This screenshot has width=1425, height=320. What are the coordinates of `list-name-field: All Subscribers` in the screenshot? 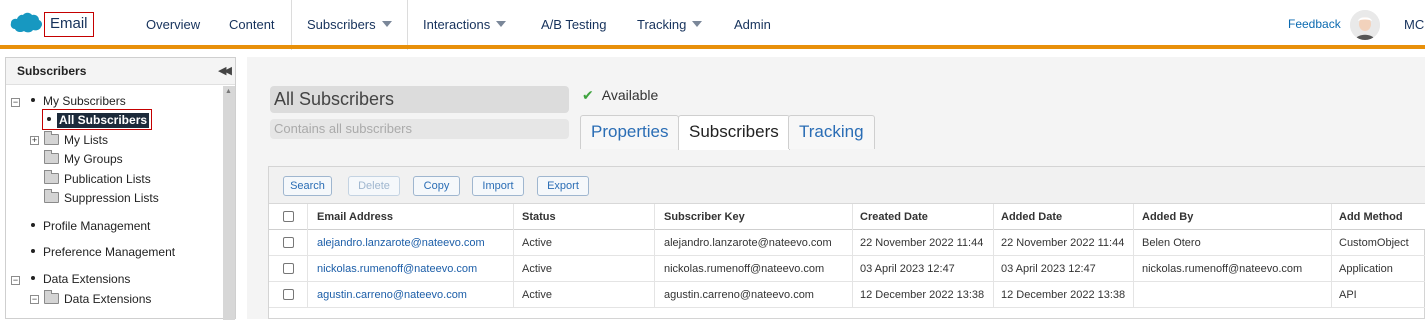 It's located at (419, 99).